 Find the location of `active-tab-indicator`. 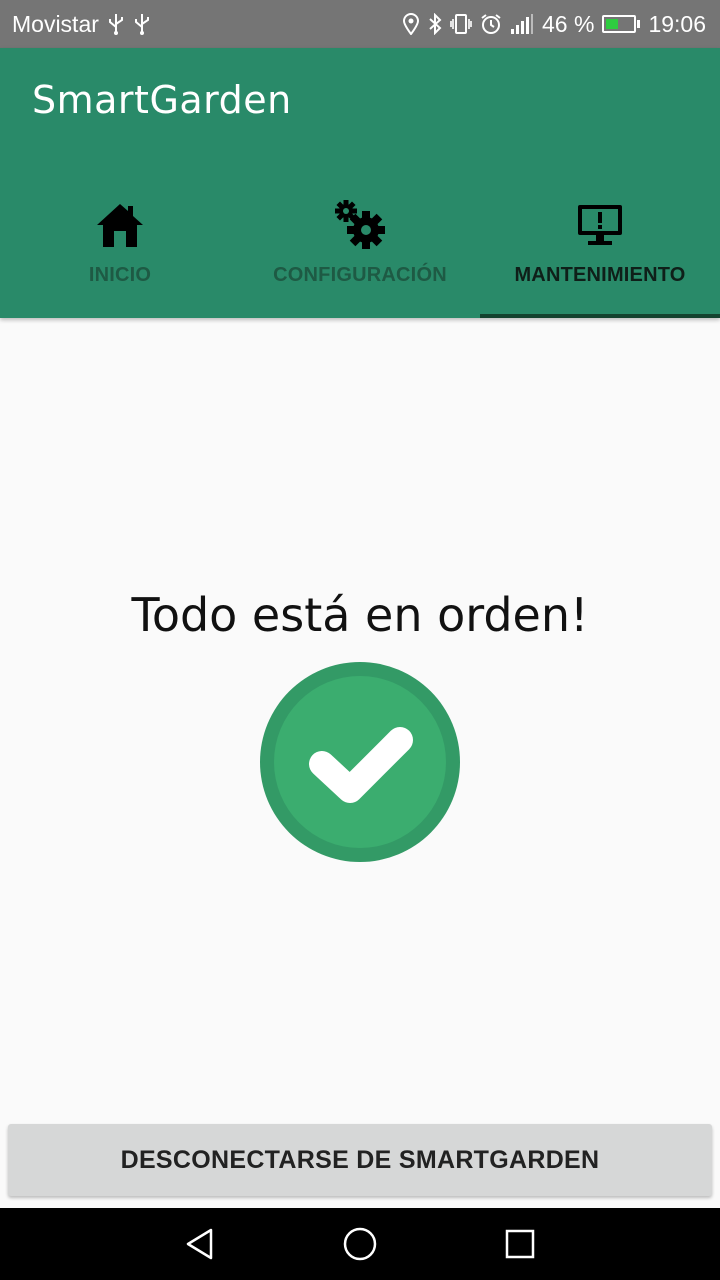

active-tab-indicator is located at coordinates (600, 316).